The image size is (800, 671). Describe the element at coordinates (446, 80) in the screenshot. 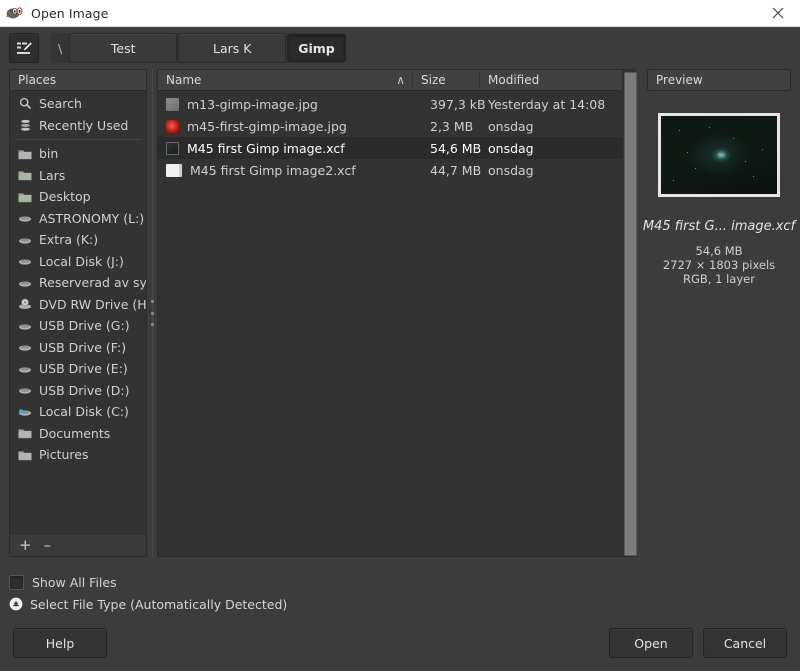

I see `column-header-size: Size` at that location.